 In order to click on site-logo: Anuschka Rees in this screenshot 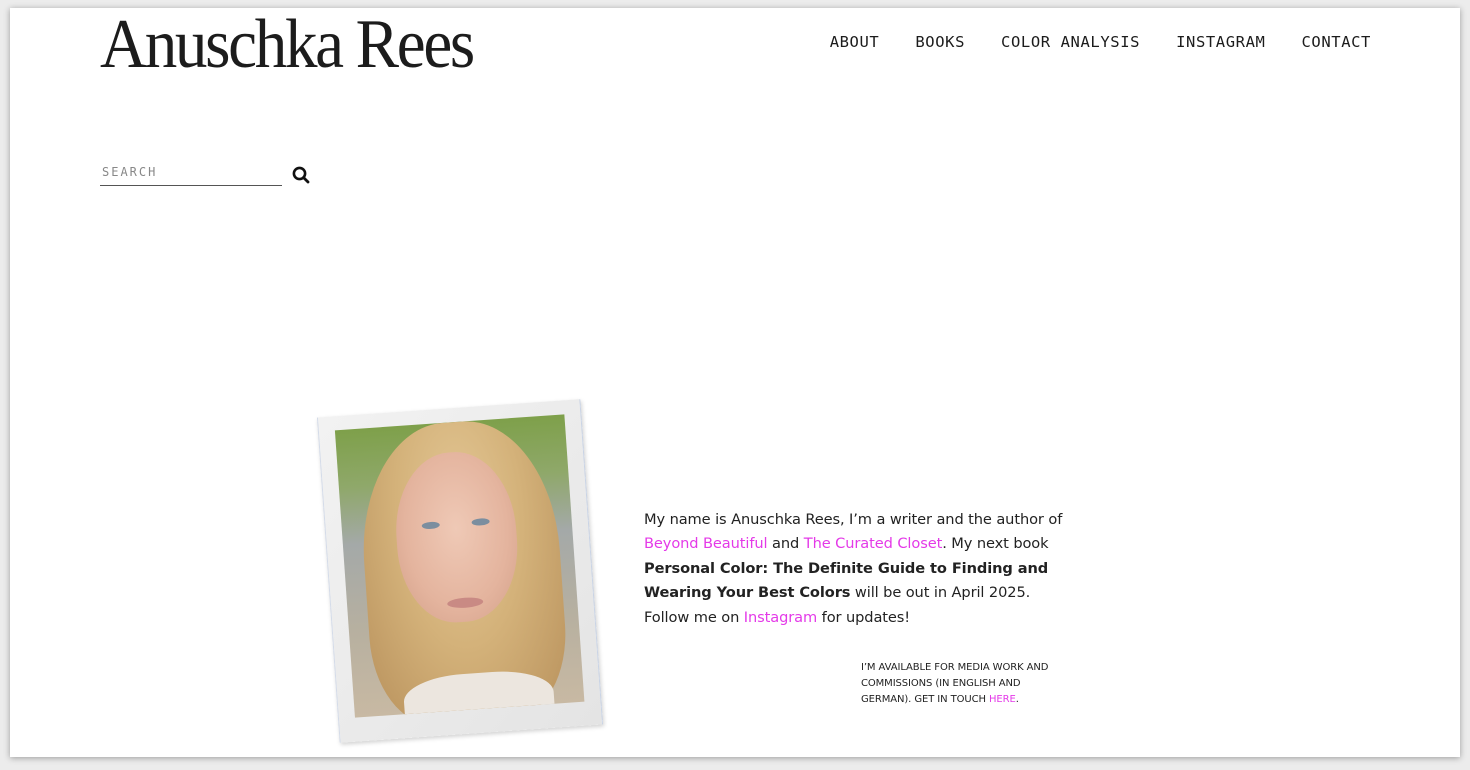, I will do `click(287, 45)`.